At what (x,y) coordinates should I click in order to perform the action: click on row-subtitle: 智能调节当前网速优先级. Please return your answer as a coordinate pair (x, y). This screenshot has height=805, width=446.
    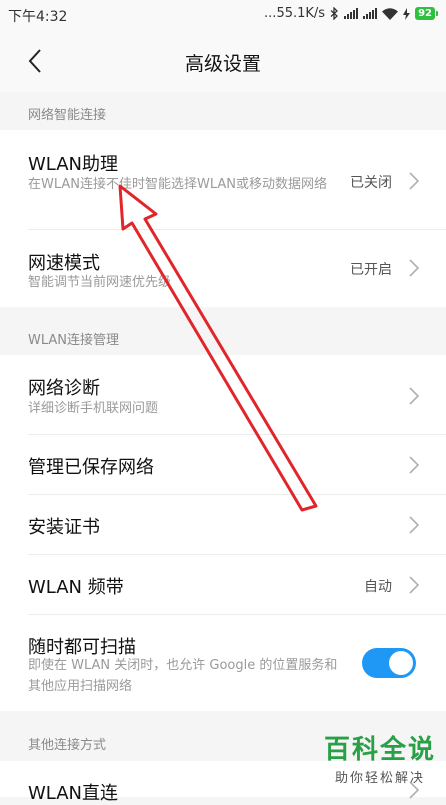
    Looking at the image, I should click on (100, 282).